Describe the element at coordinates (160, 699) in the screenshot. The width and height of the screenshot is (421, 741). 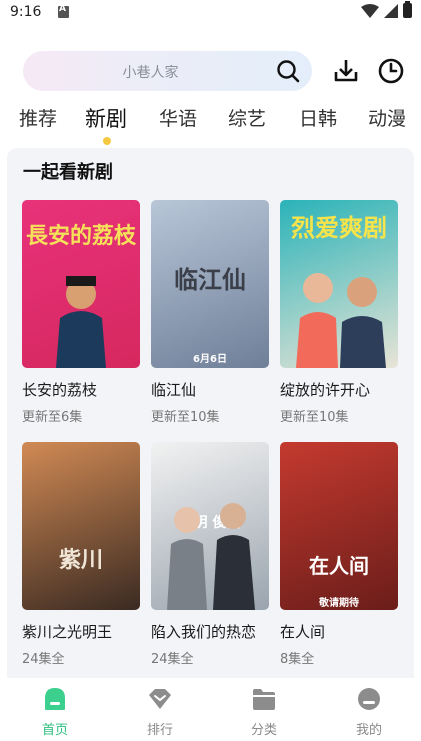
I see `ranking-icon` at that location.